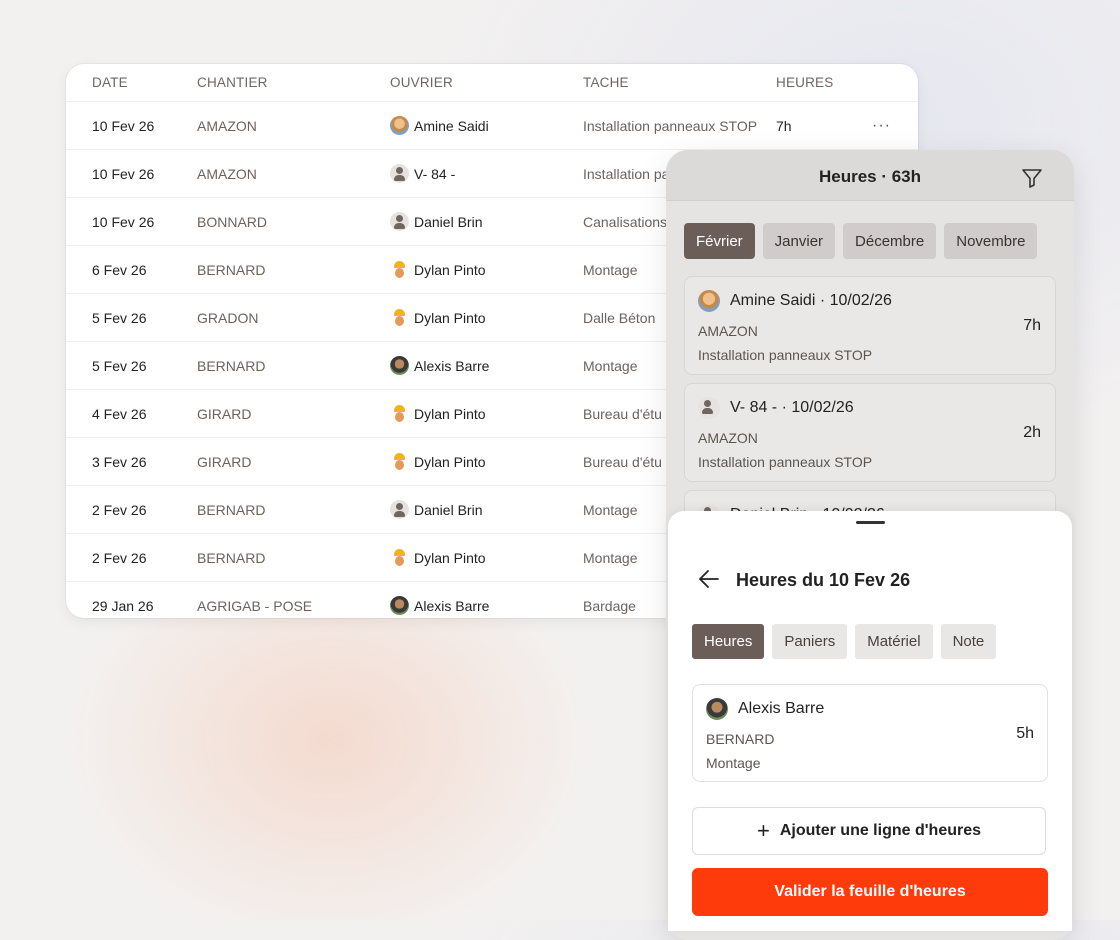 The width and height of the screenshot is (1120, 940). I want to click on entry-name: V- 84 - · 10/02/26, so click(792, 407).